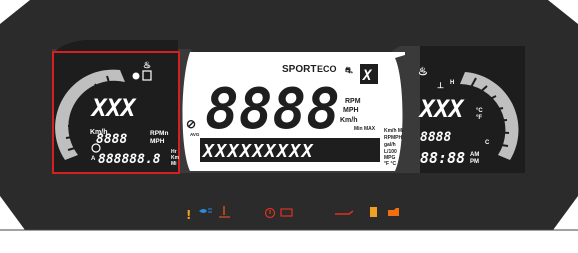 The width and height of the screenshot is (578, 253). Describe the element at coordinates (394, 131) in the screenshot. I see `alpha-unit-1: Km/h Mi` at that location.